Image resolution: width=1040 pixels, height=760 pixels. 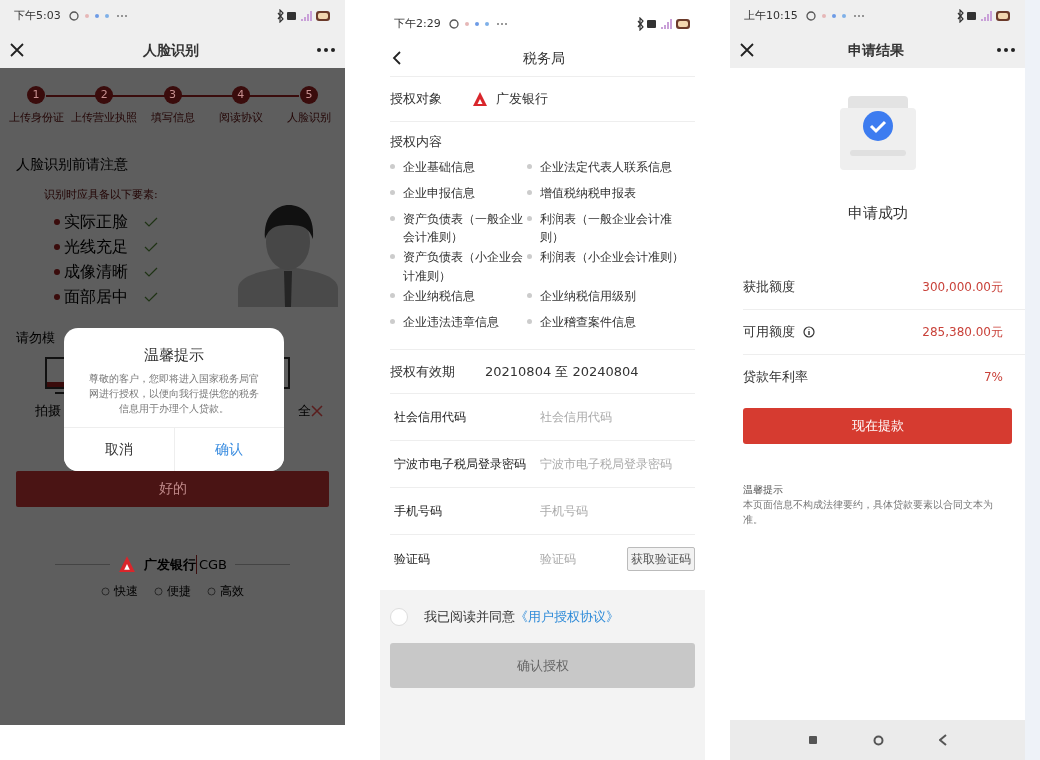 I want to click on feature-text: 便捷, so click(x=179, y=591).